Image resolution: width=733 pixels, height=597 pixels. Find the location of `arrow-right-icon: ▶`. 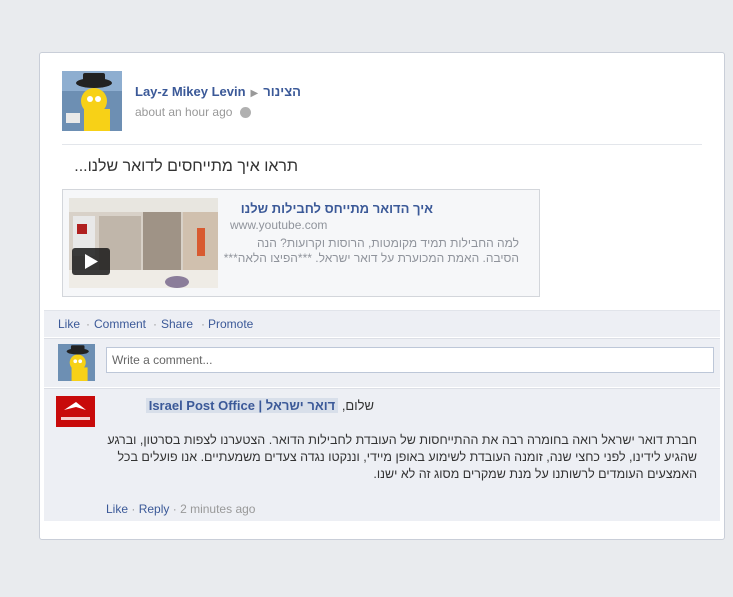

arrow-right-icon: ▶ is located at coordinates (254, 93).